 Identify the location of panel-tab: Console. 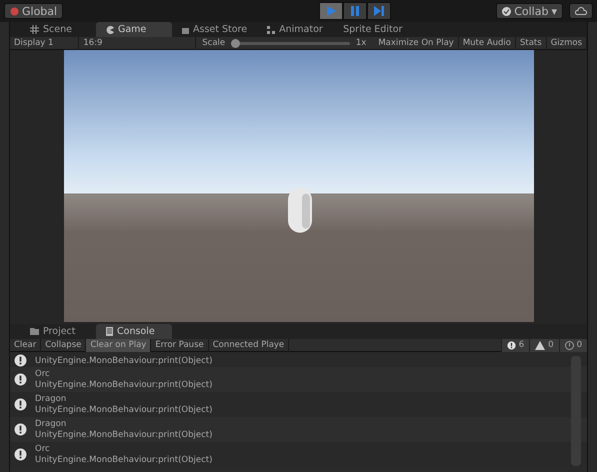
(134, 331).